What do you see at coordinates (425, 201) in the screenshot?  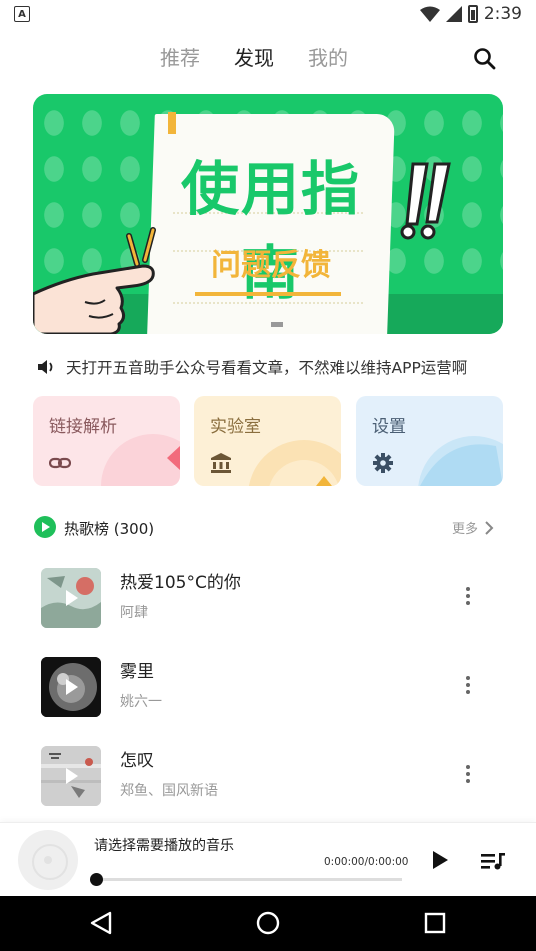 I see `exclamation-icon` at bounding box center [425, 201].